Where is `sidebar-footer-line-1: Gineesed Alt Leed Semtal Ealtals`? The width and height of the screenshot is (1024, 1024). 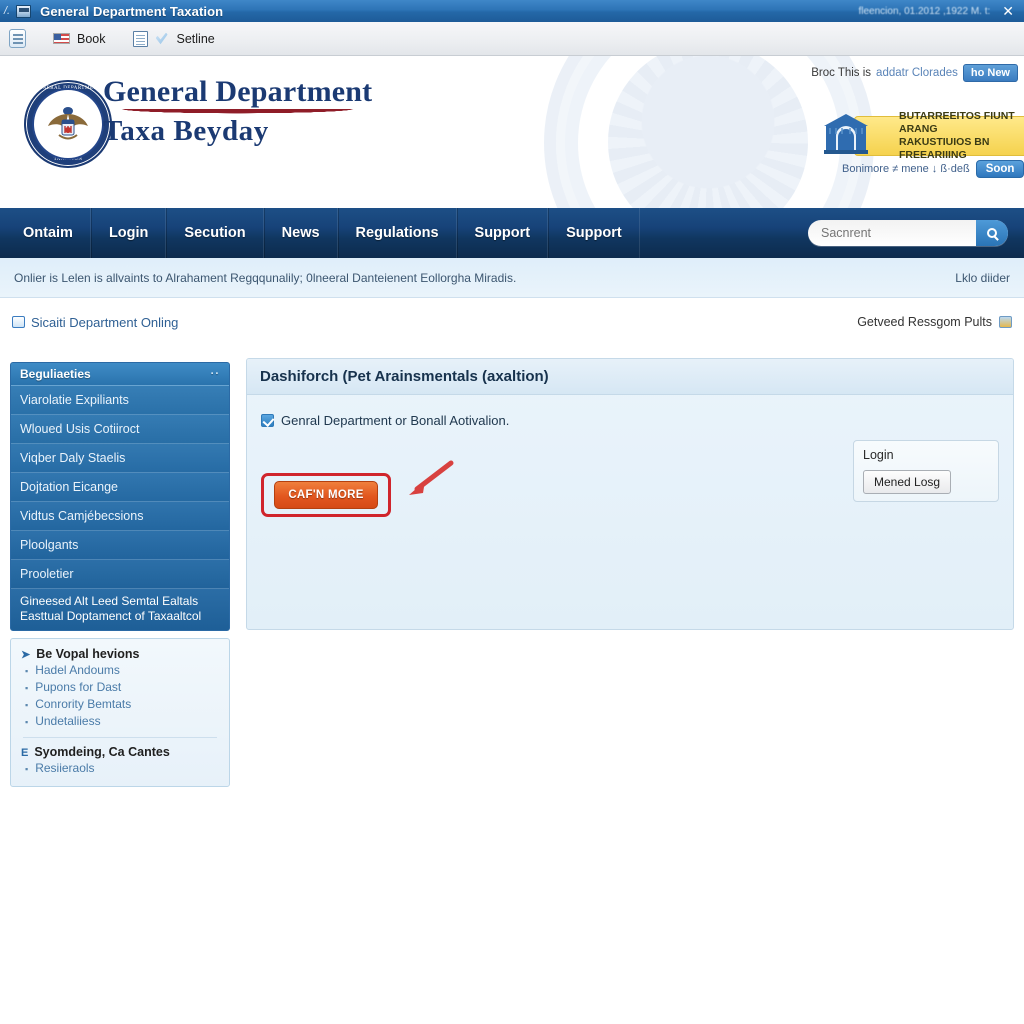
sidebar-footer-line-1: Gineesed Alt Leed Semtal Ealtals is located at coordinates (109, 601).